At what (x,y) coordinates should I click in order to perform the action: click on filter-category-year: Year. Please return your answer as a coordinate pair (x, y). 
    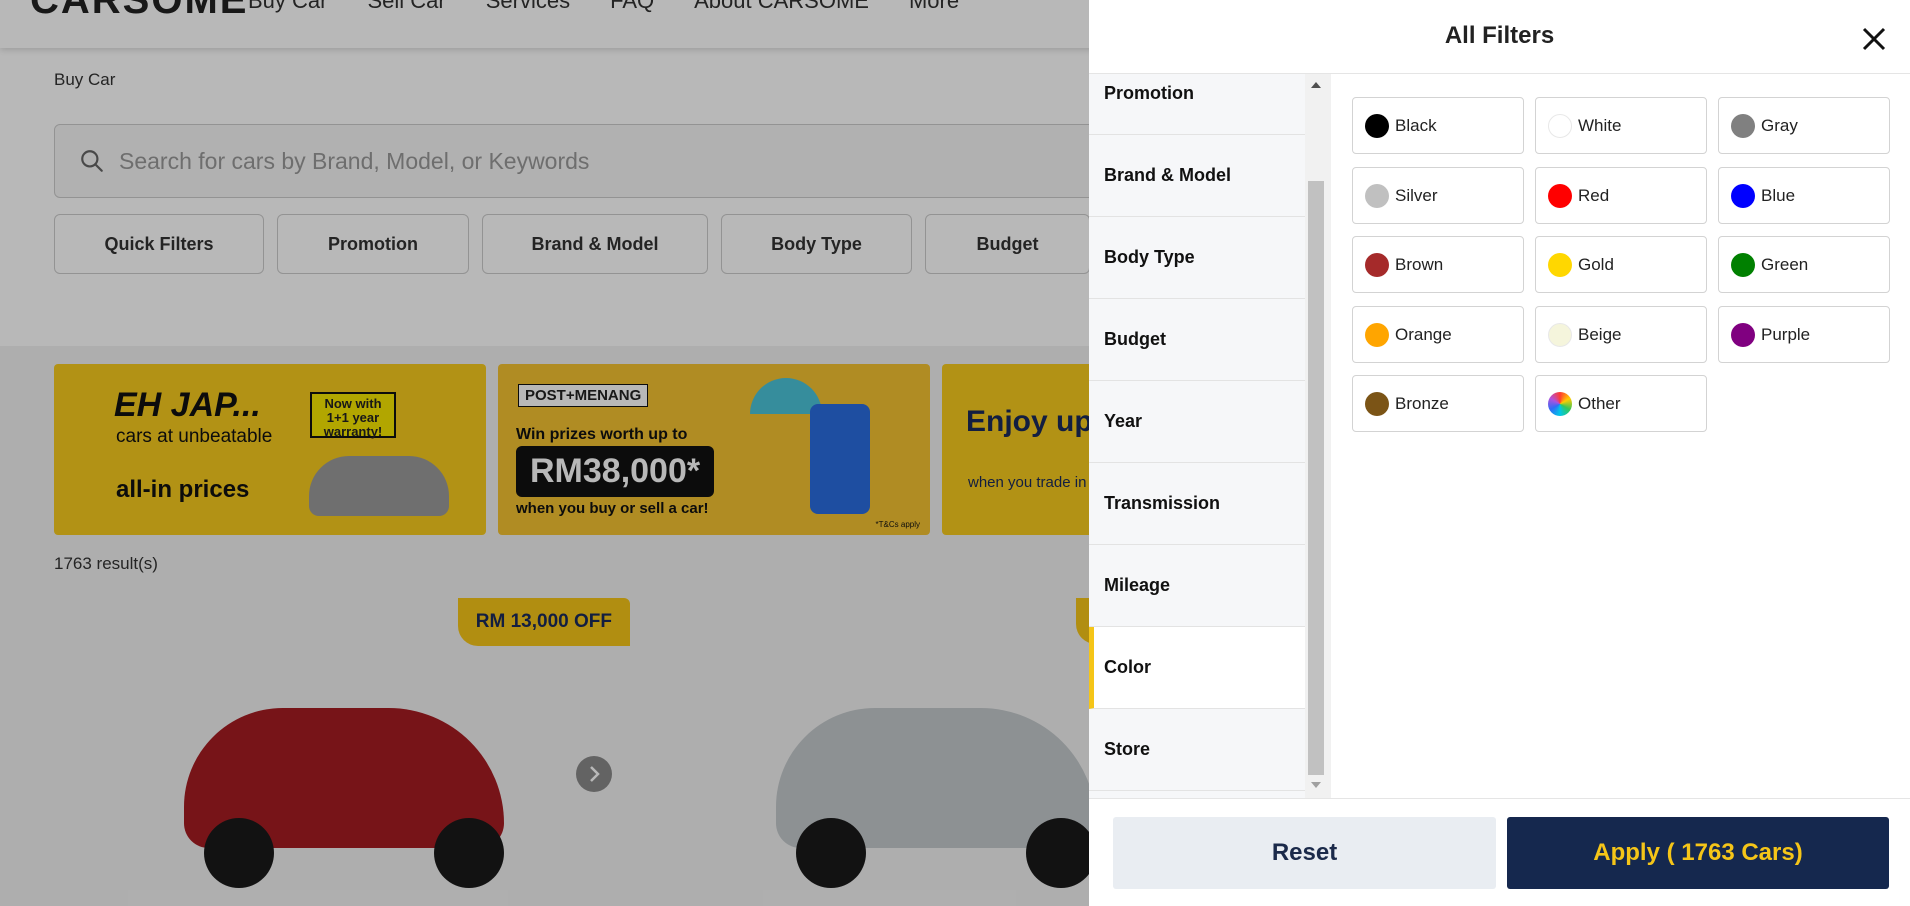
    Looking at the image, I should click on (1197, 422).